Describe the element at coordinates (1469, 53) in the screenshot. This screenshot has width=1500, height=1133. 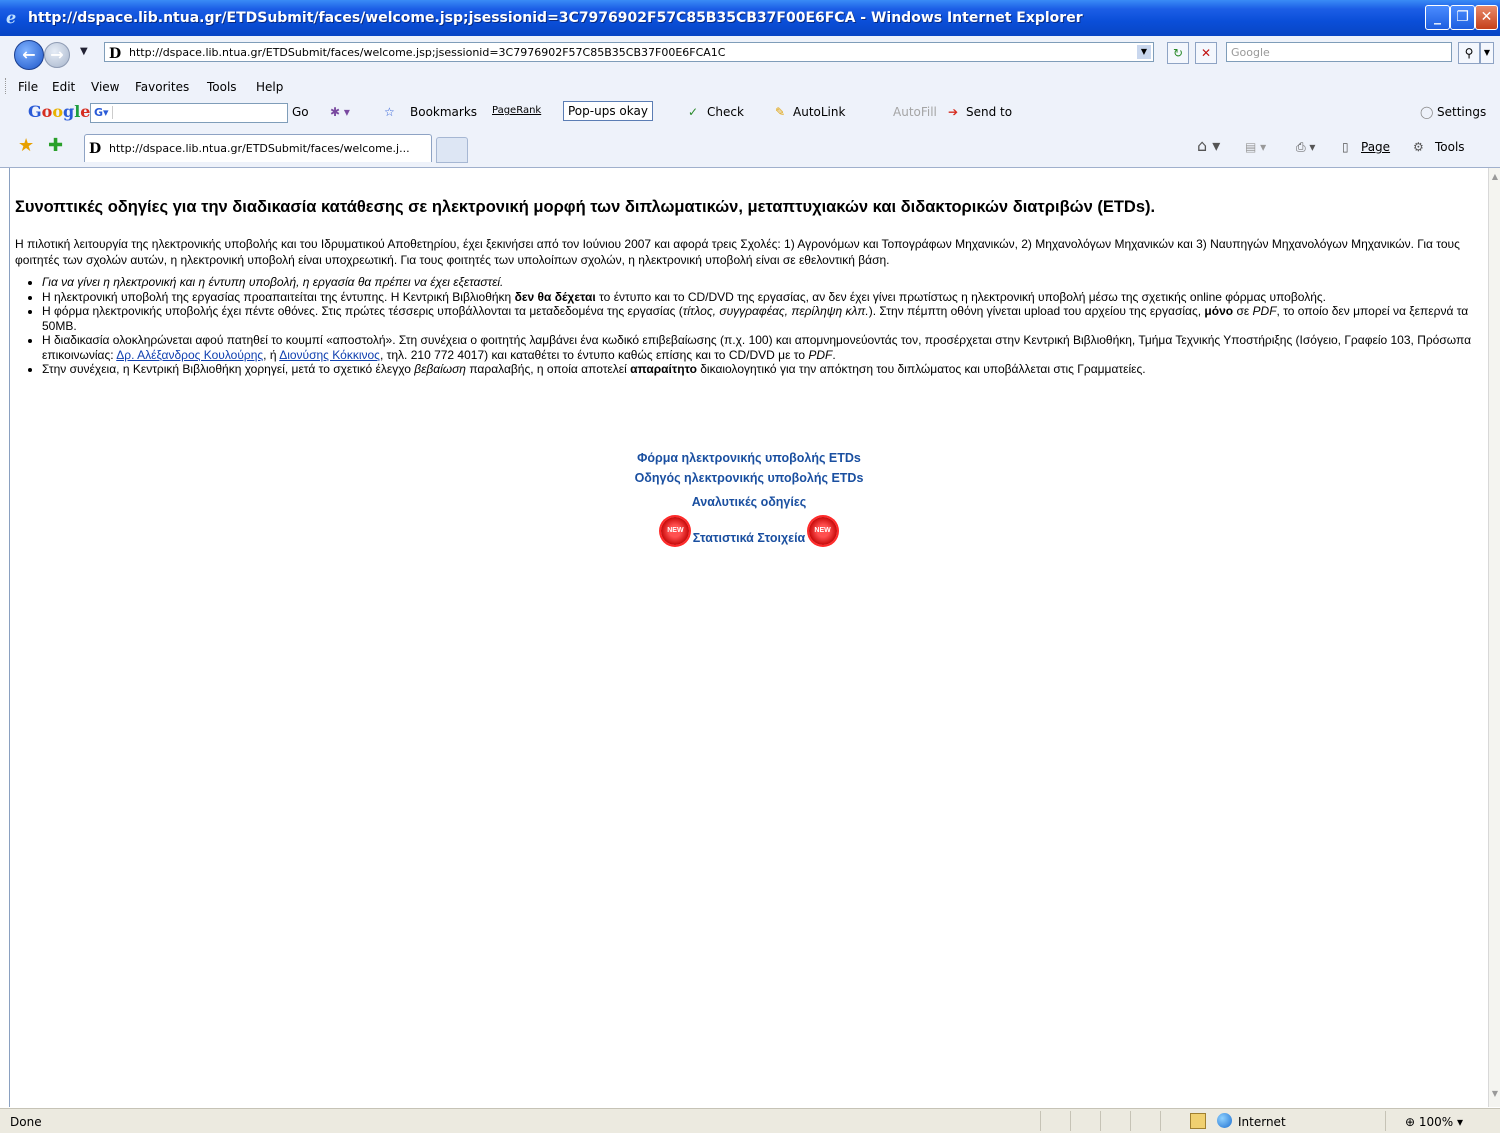
I see `search-icon: ⚲` at that location.